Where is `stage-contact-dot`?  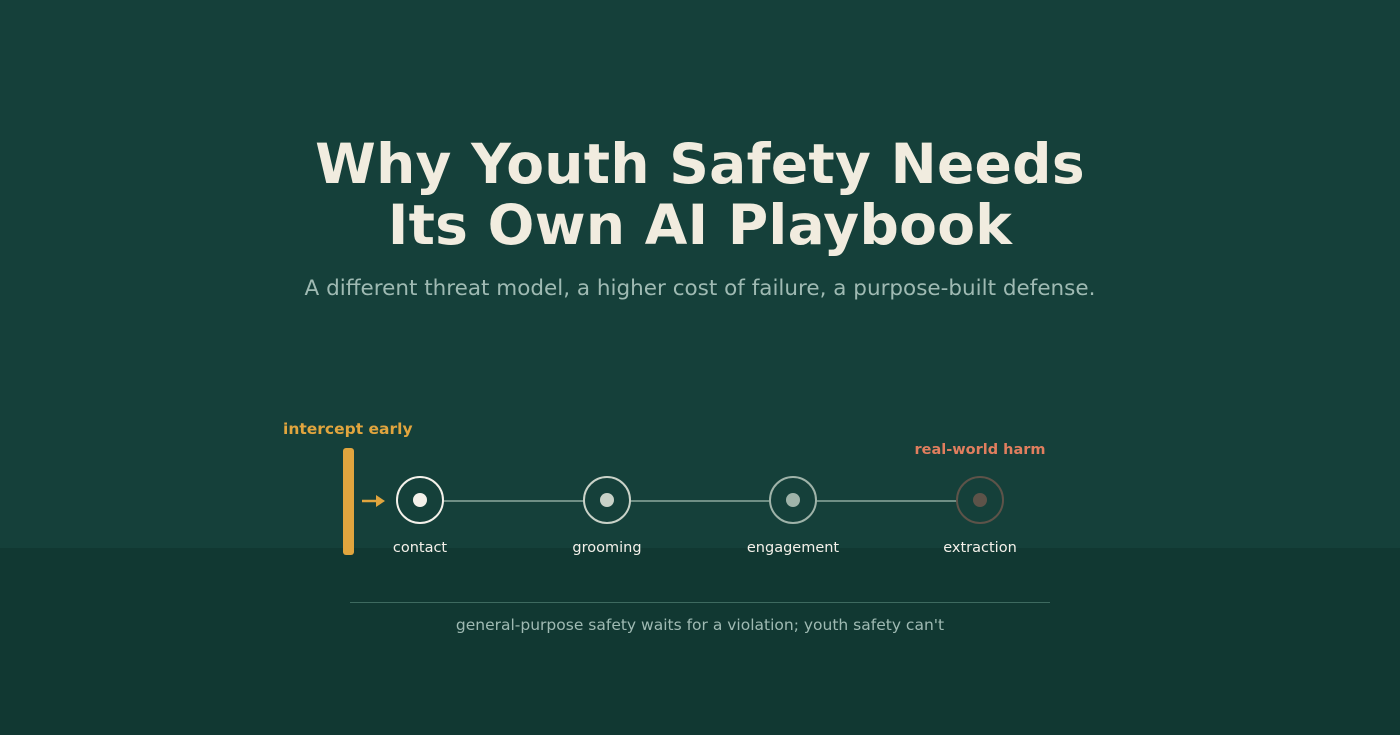 stage-contact-dot is located at coordinates (420, 500).